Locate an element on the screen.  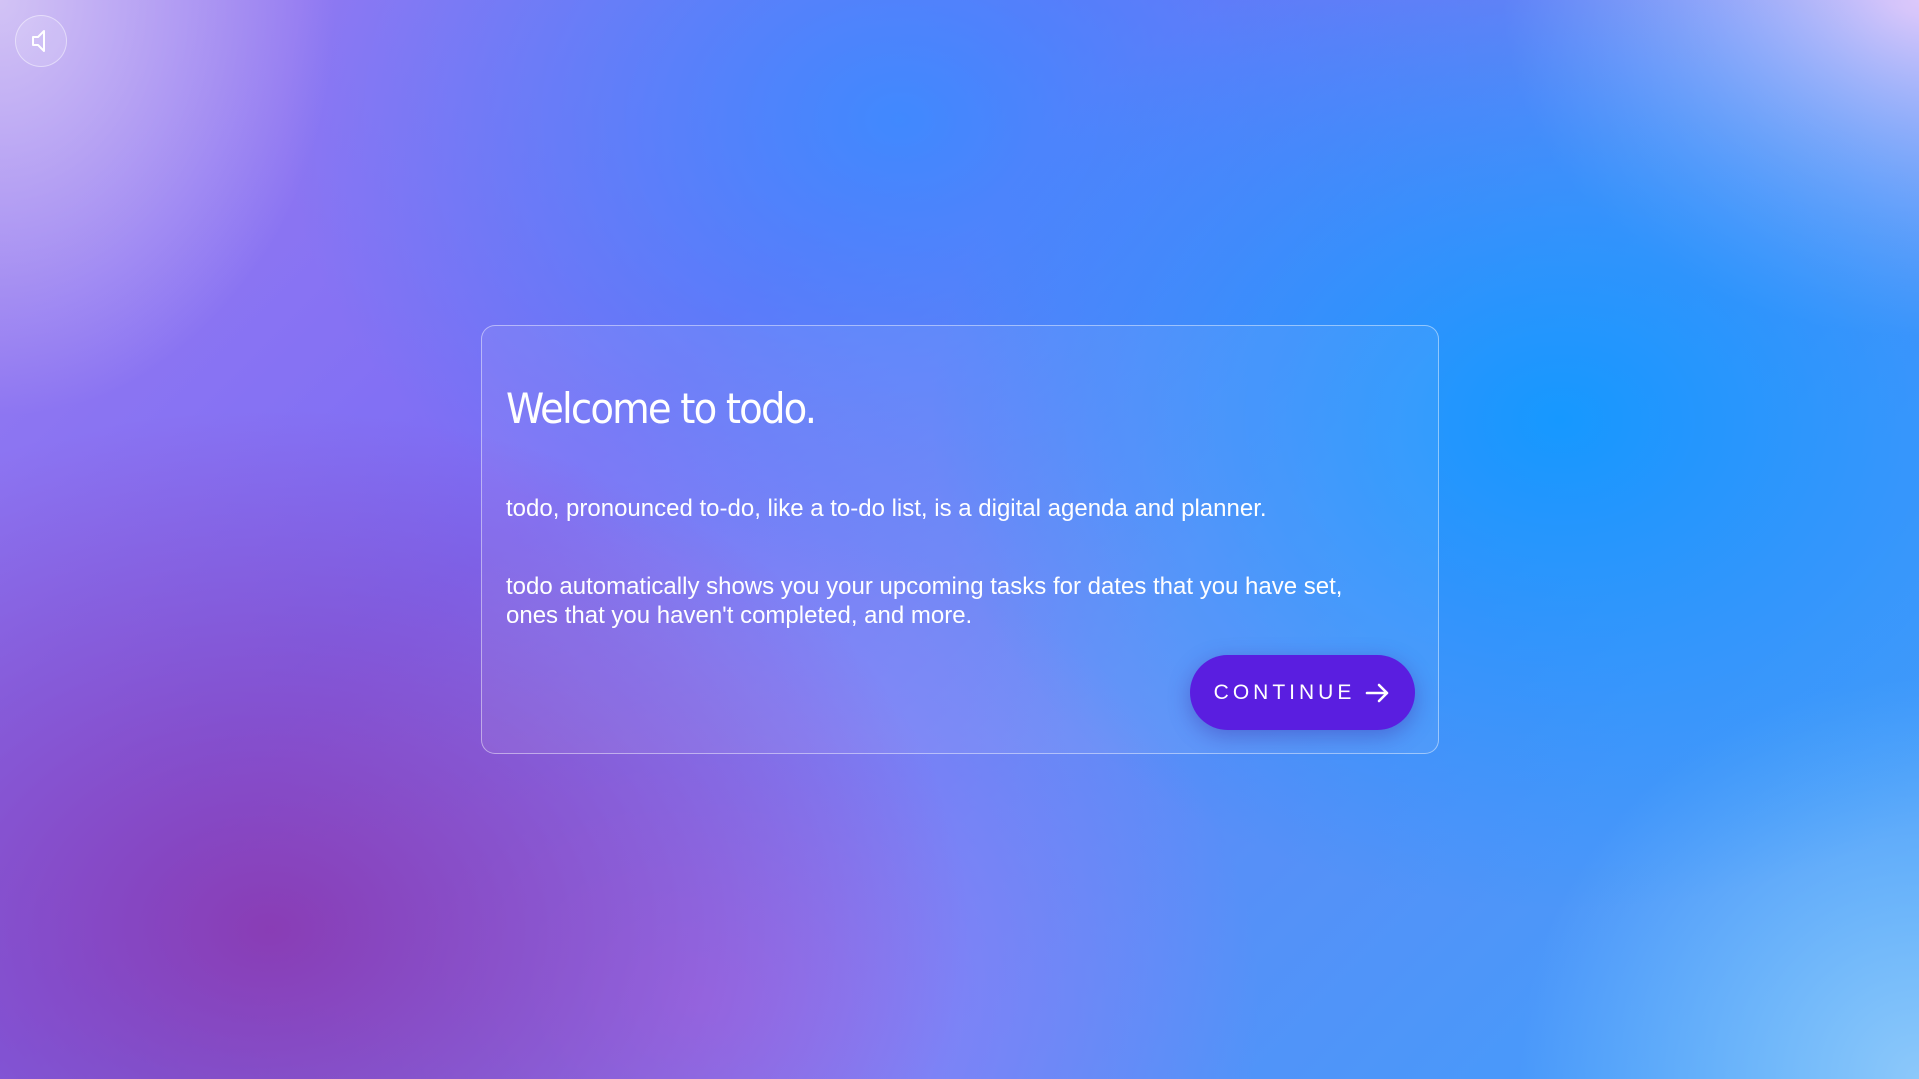
continue-button: CONTINUE is located at coordinates (1302, 692).